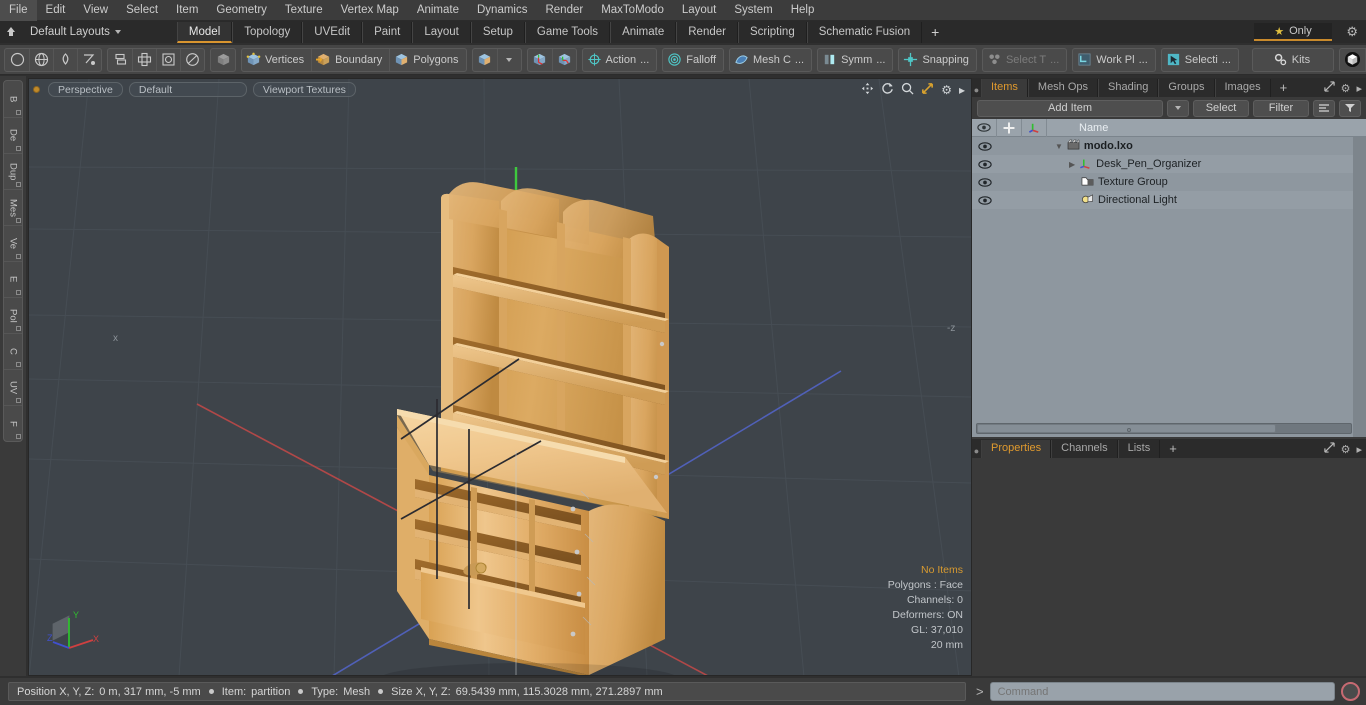  Describe the element at coordinates (753, 10) in the screenshot. I see `menu-item-system: System` at that location.